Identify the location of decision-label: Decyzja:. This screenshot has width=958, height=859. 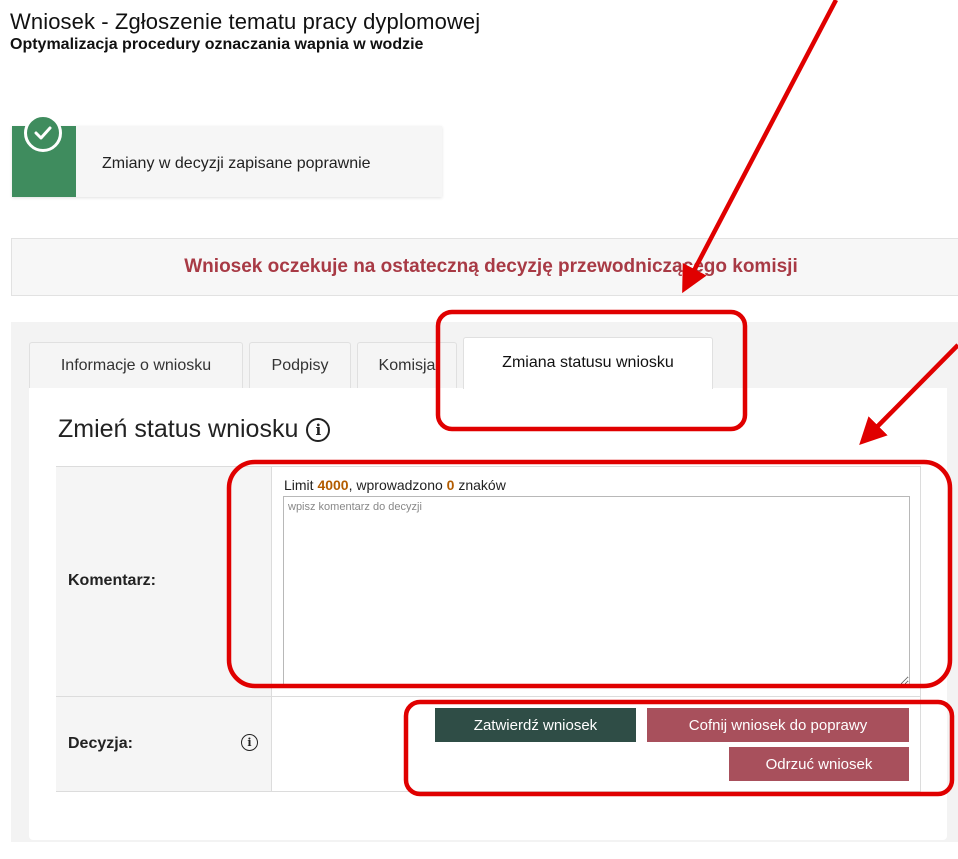
(100, 743).